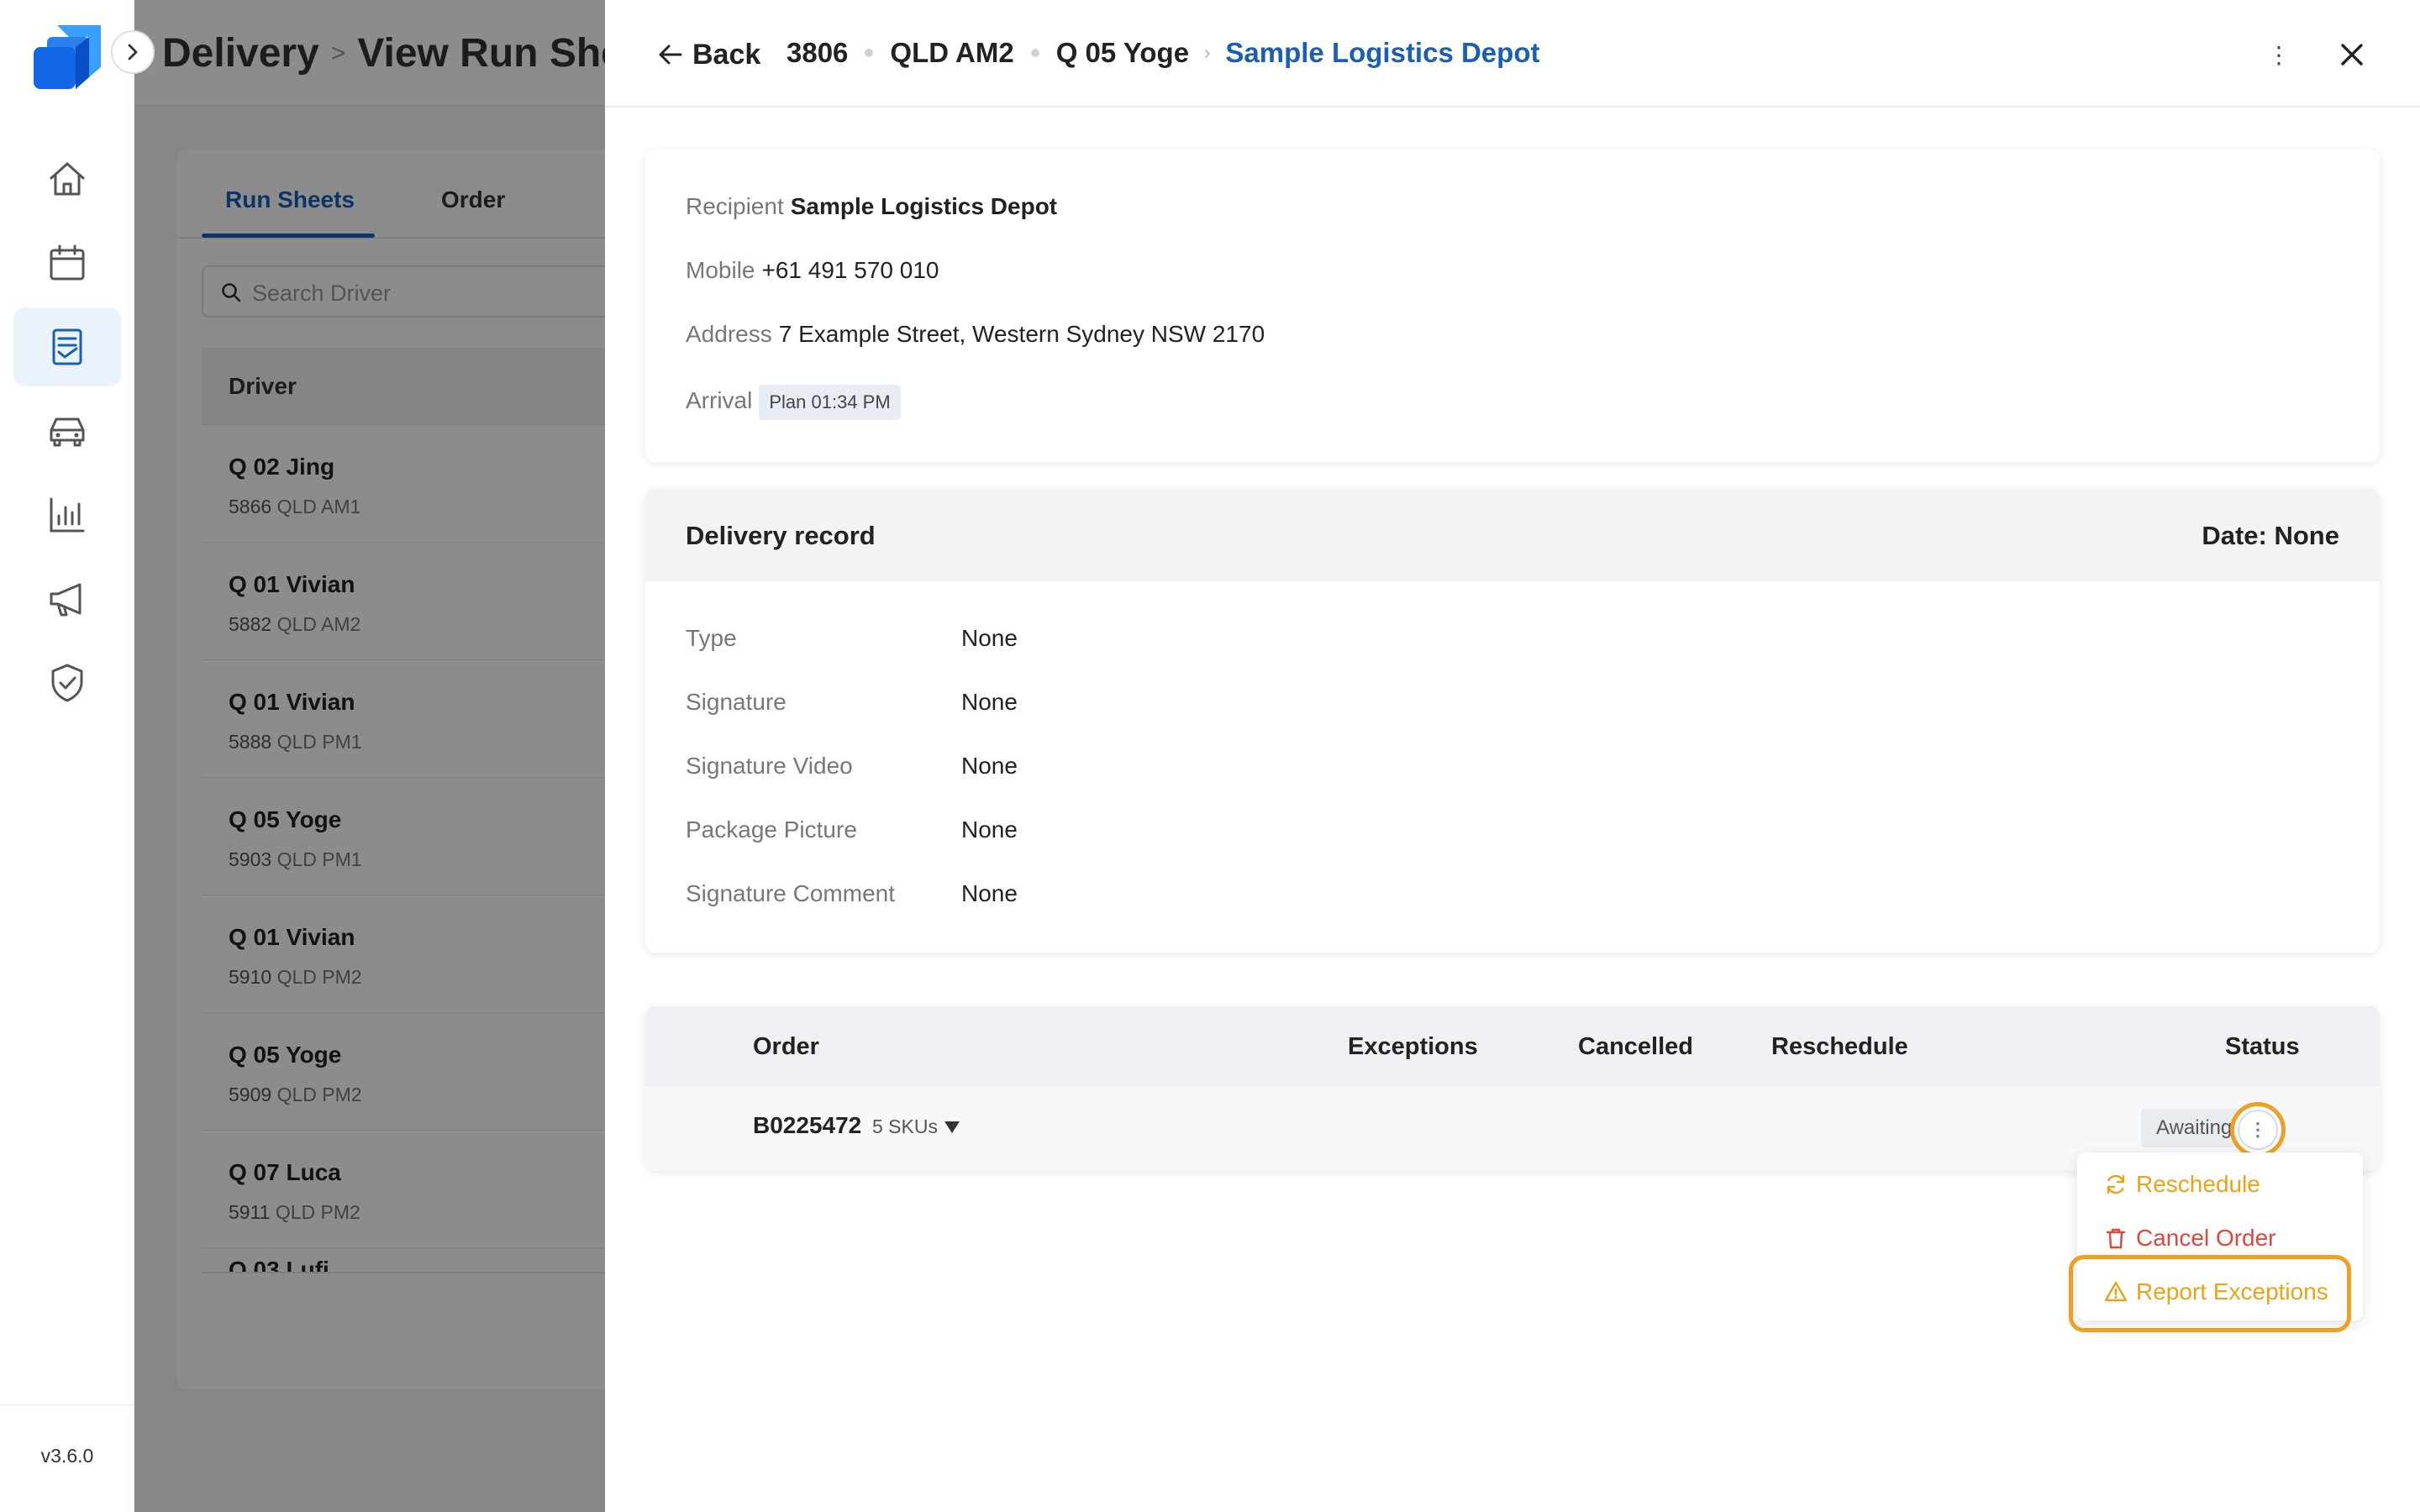 The height and width of the screenshot is (1512, 2420). Describe the element at coordinates (2190, 1238) in the screenshot. I see `menu-item-cancel-order: Cancel Order` at that location.